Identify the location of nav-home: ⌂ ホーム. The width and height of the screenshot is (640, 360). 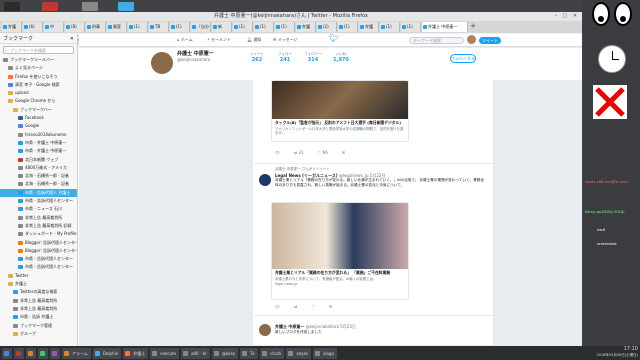
(185, 40).